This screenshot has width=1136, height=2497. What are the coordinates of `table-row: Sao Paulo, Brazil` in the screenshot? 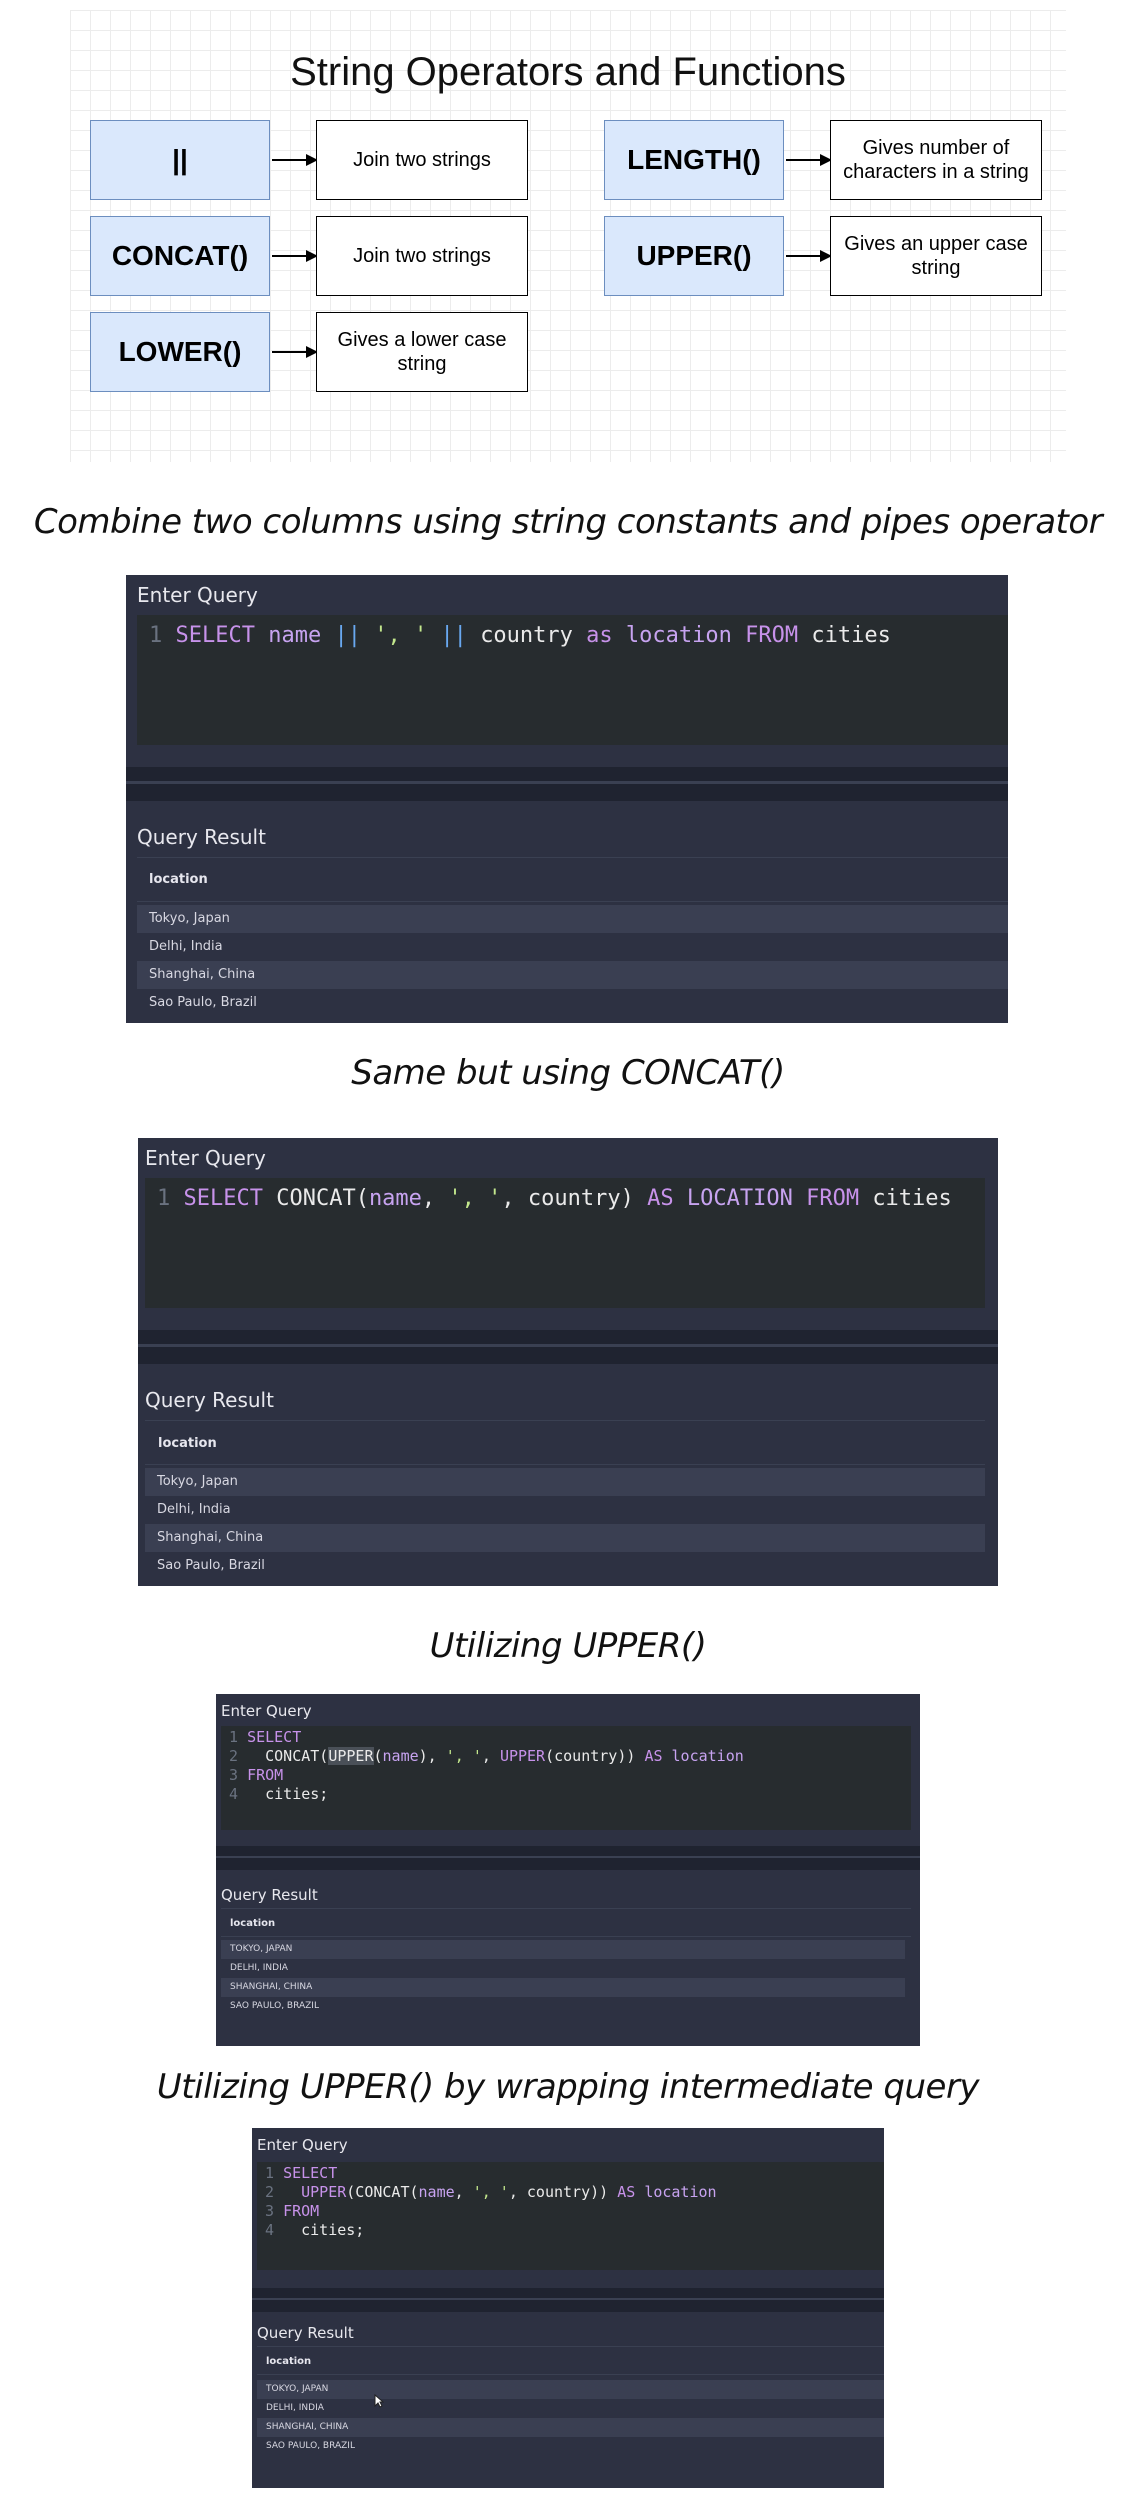 It's located at (203, 1002).